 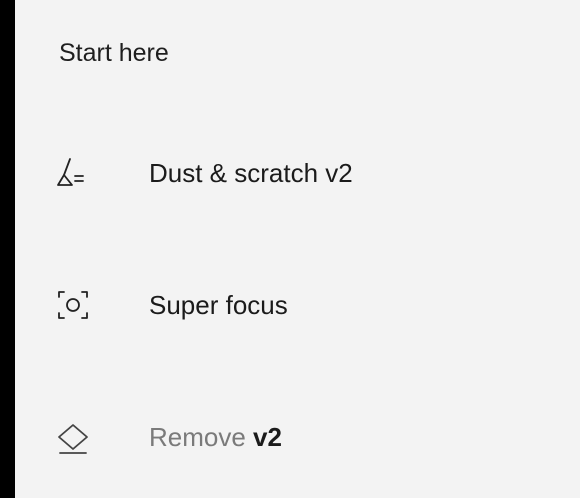 What do you see at coordinates (305, 305) in the screenshot?
I see `menu-item-super-focus: Super focus` at bounding box center [305, 305].